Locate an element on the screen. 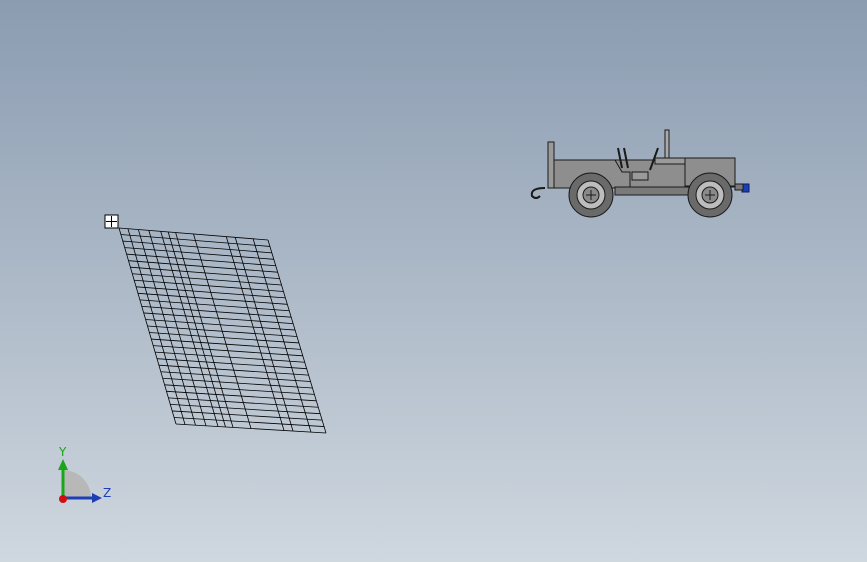 This screenshot has width=867, height=562. y-axis-label: Y is located at coordinates (62, 452).